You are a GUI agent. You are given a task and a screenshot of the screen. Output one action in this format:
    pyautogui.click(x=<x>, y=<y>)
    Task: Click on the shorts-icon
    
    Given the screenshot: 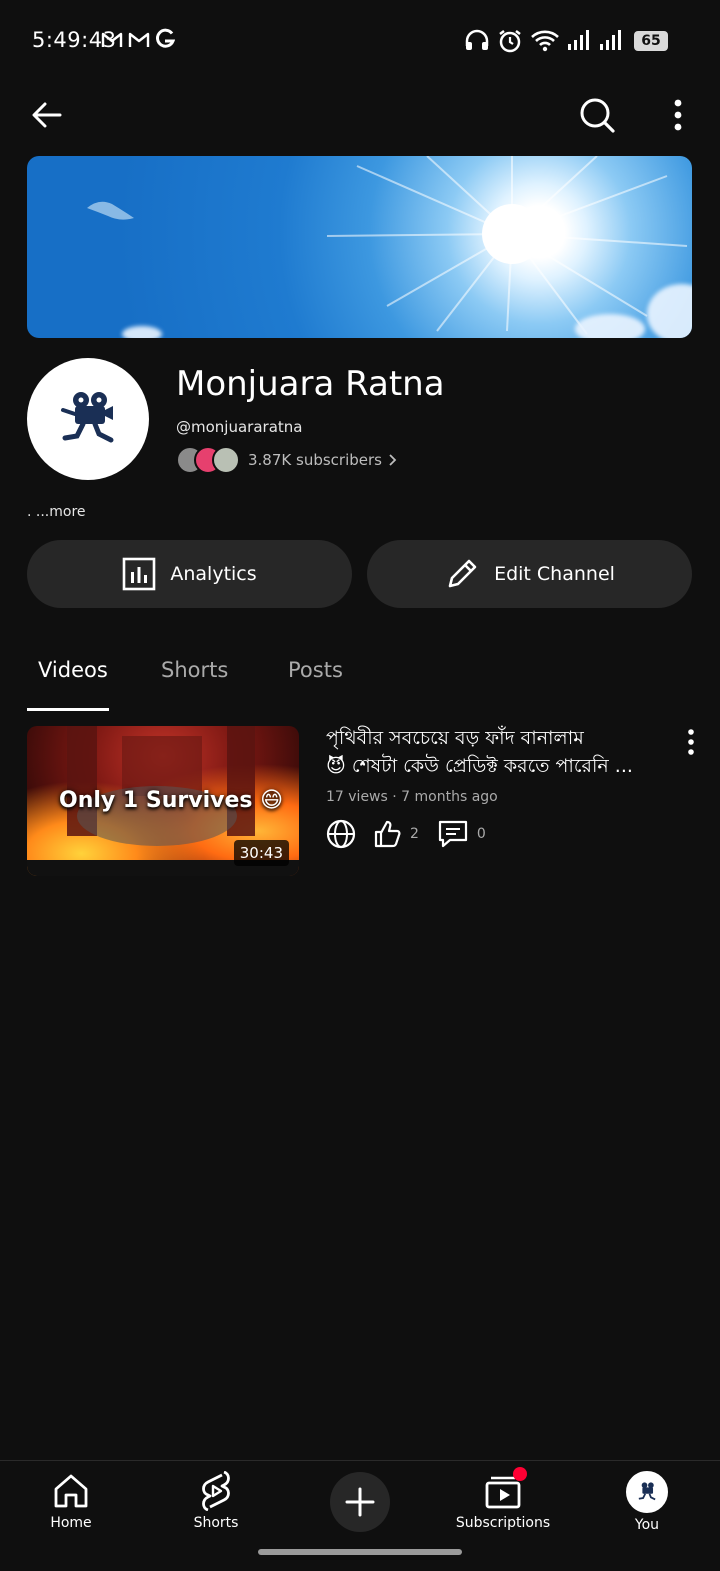 What is the action you would take?
    pyautogui.click(x=216, y=1491)
    